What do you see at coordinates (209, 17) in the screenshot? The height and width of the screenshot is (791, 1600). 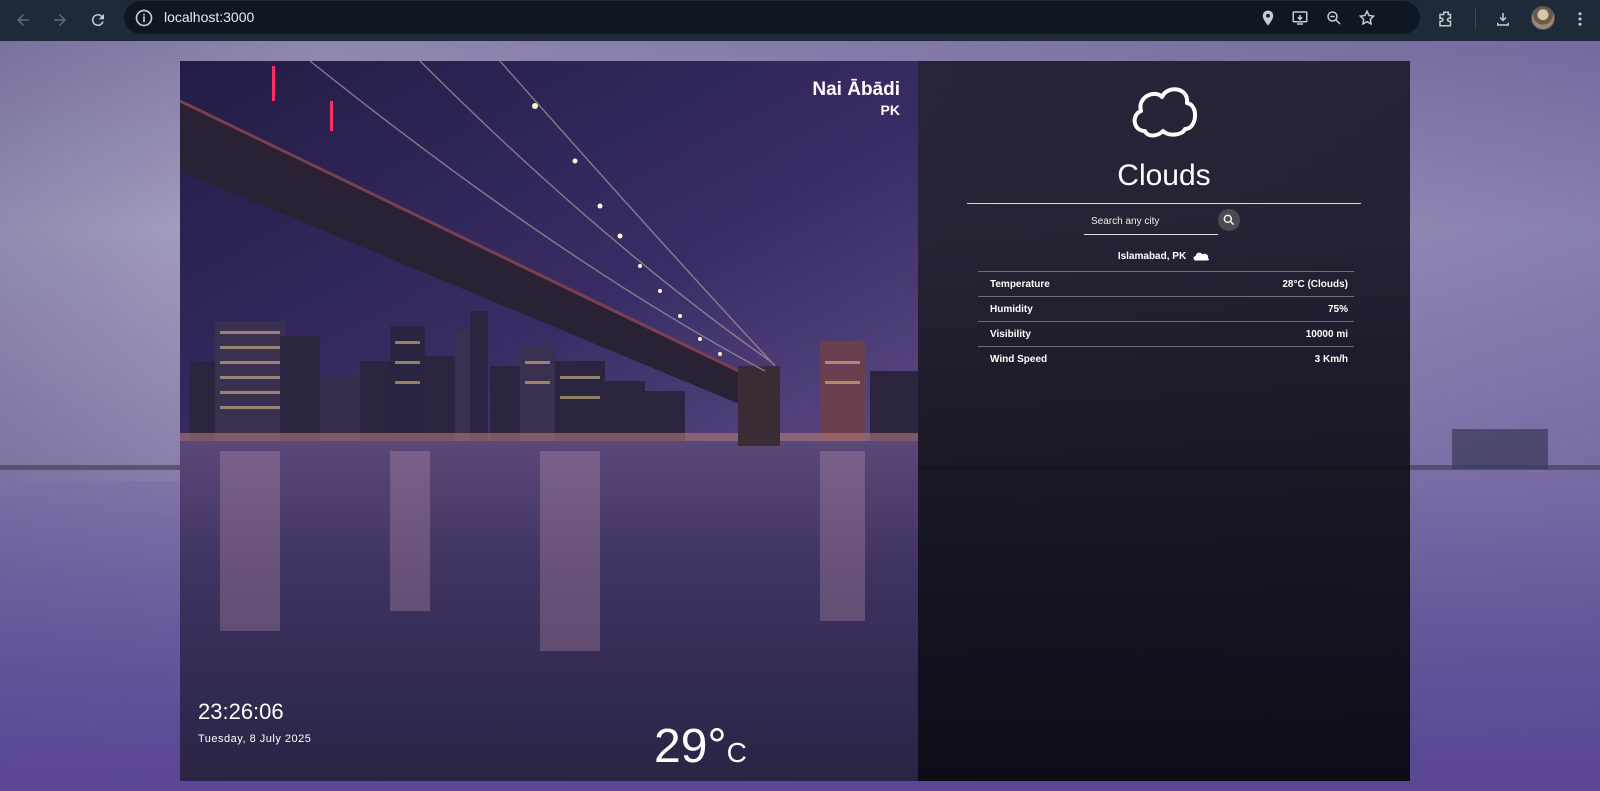 I see `url-text: localhost:3000` at bounding box center [209, 17].